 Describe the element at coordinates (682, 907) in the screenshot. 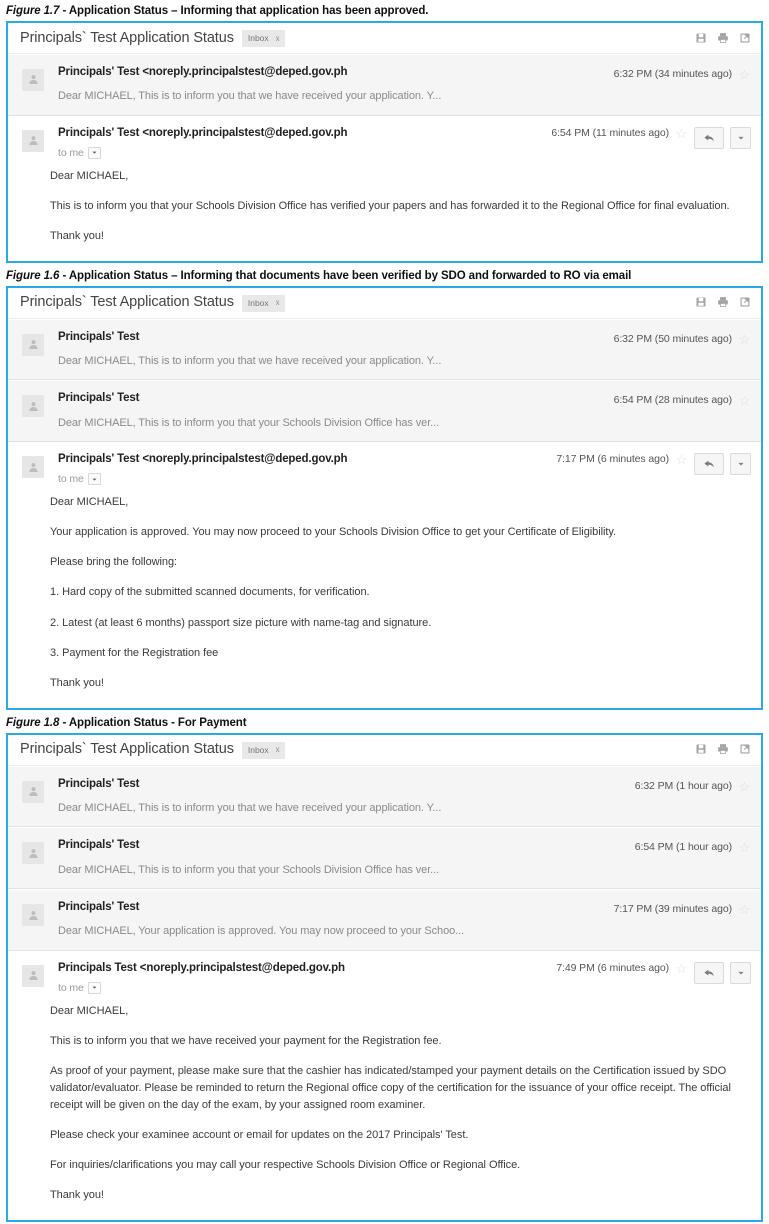

I see `message-meta: 7:17 PM (39 minutes ago) ☆` at that location.